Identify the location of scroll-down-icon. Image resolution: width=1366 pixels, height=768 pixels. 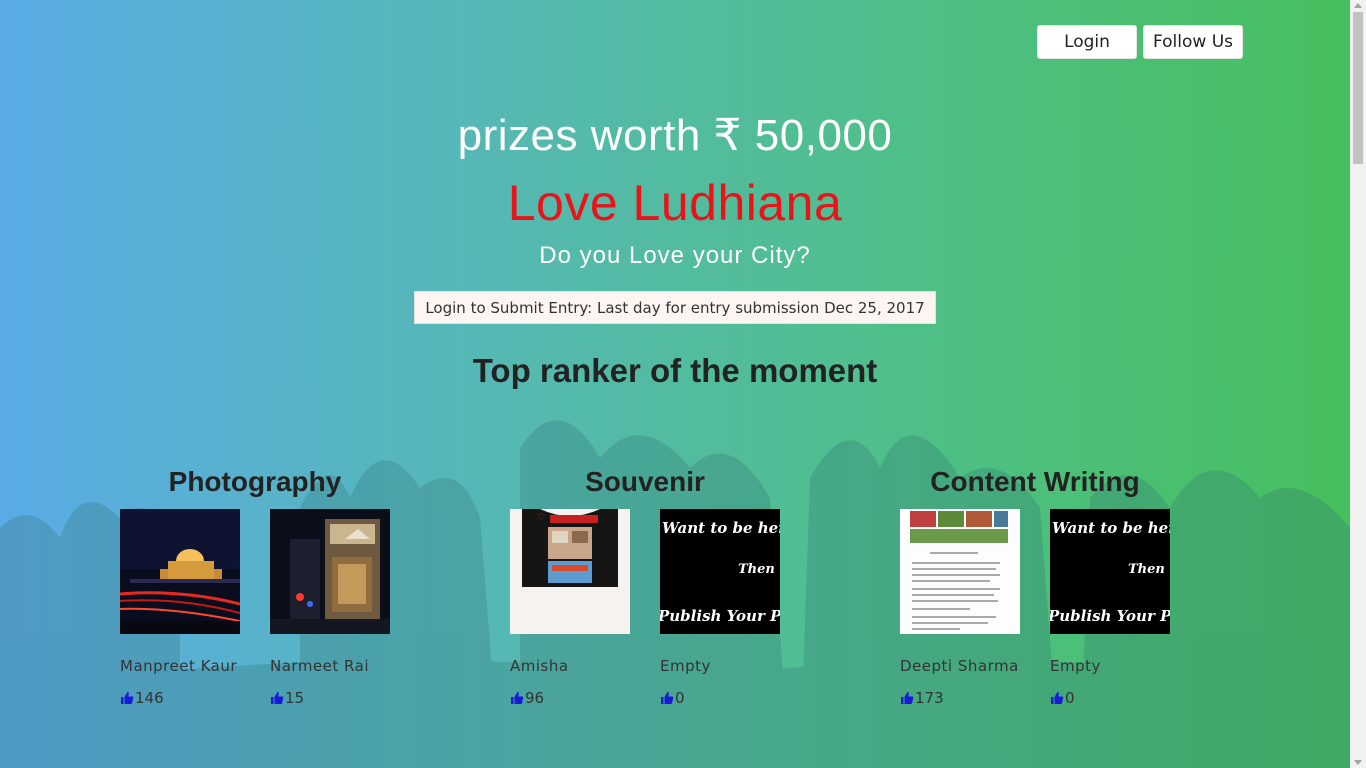
(1358, 762).